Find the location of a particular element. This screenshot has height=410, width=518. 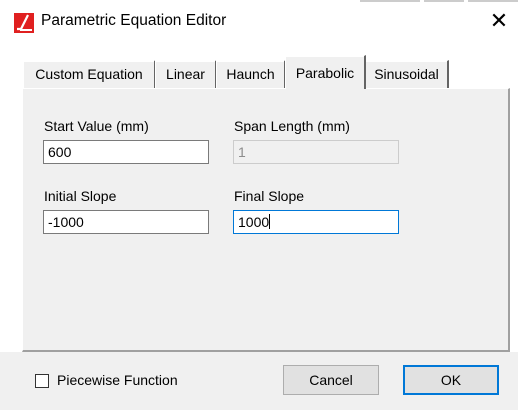

window-border-fragment is located at coordinates (439, 1).